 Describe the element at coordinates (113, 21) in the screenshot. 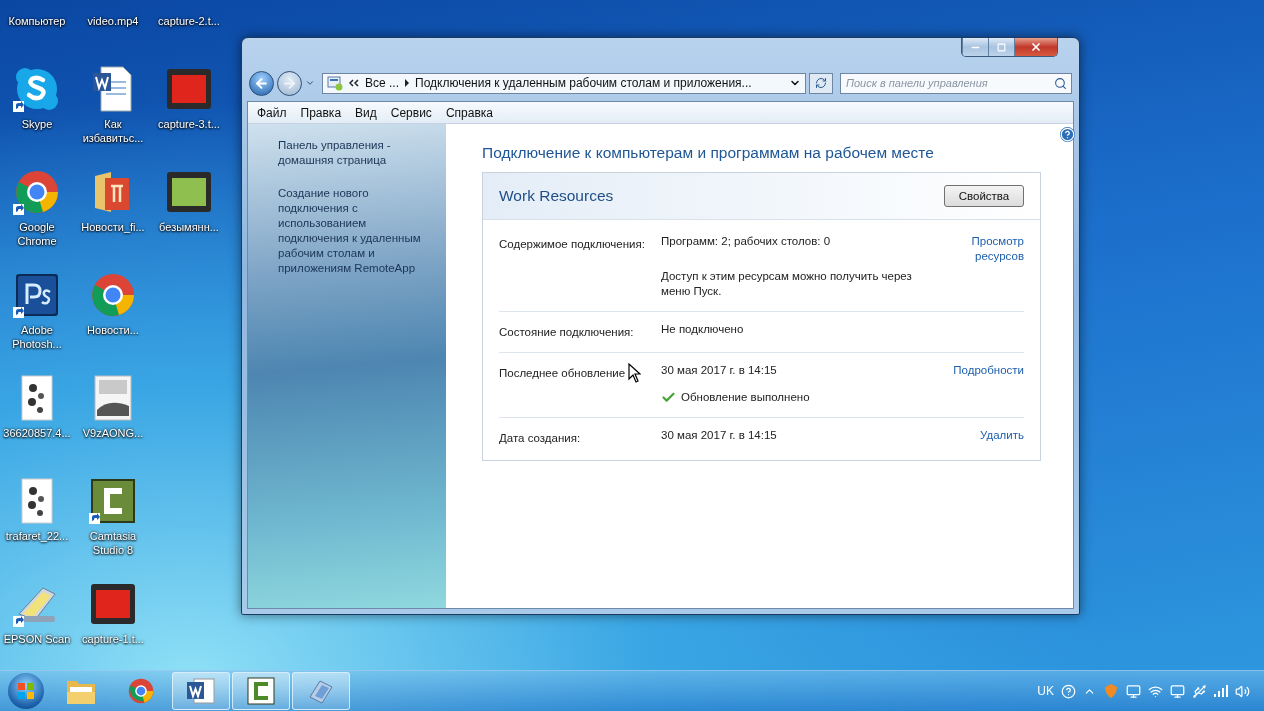

I see `desktop-icon-label: video.mp4` at that location.